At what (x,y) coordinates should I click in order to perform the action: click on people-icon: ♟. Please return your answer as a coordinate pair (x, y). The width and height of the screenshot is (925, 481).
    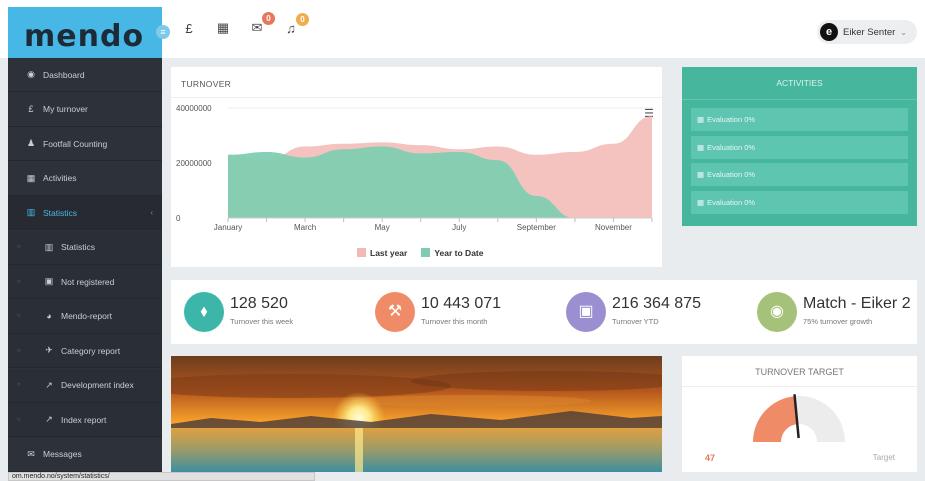
    Looking at the image, I should click on (31, 143).